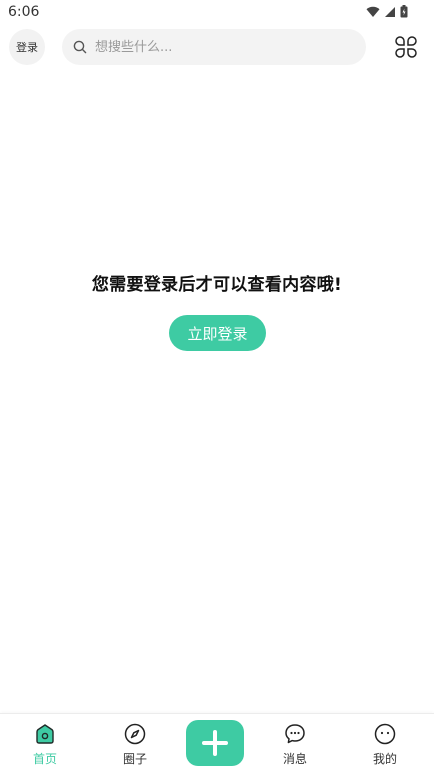  I want to click on cell-signal-icon, so click(390, 11).